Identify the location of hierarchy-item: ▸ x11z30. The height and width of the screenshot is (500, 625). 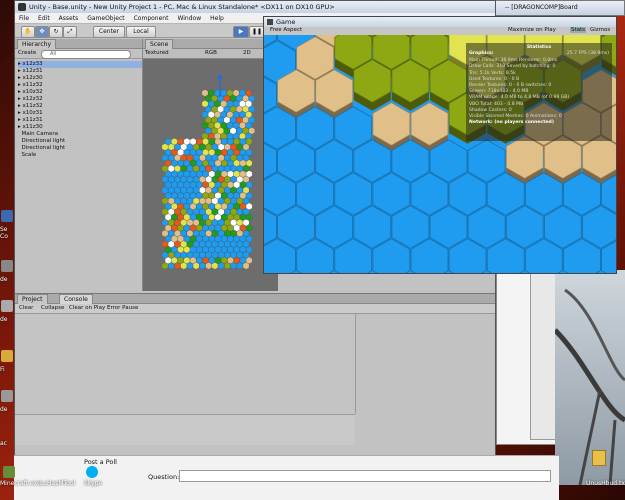
(80, 127).